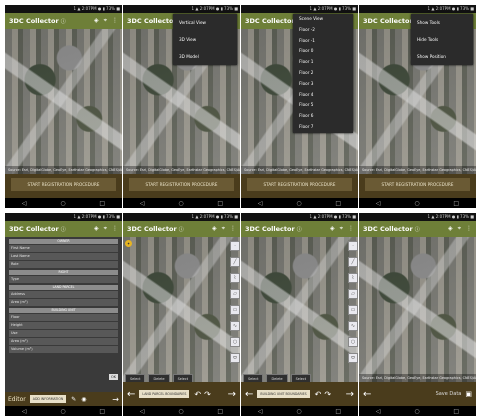 This screenshot has height=420, width=477. What do you see at coordinates (442, 39) in the screenshot?
I see `menu-item-hide-tools: Hide Tools` at bounding box center [442, 39].